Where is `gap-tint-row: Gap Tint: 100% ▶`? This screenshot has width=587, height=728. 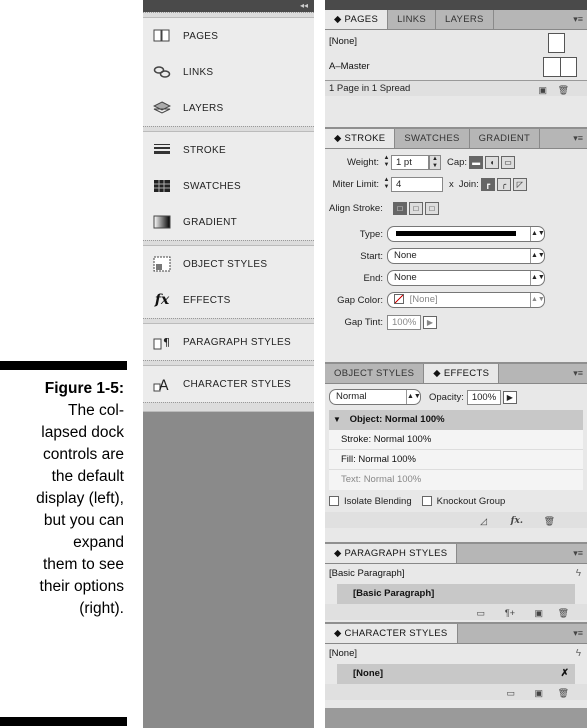 gap-tint-row: Gap Tint: 100% ▶ is located at coordinates (456, 322).